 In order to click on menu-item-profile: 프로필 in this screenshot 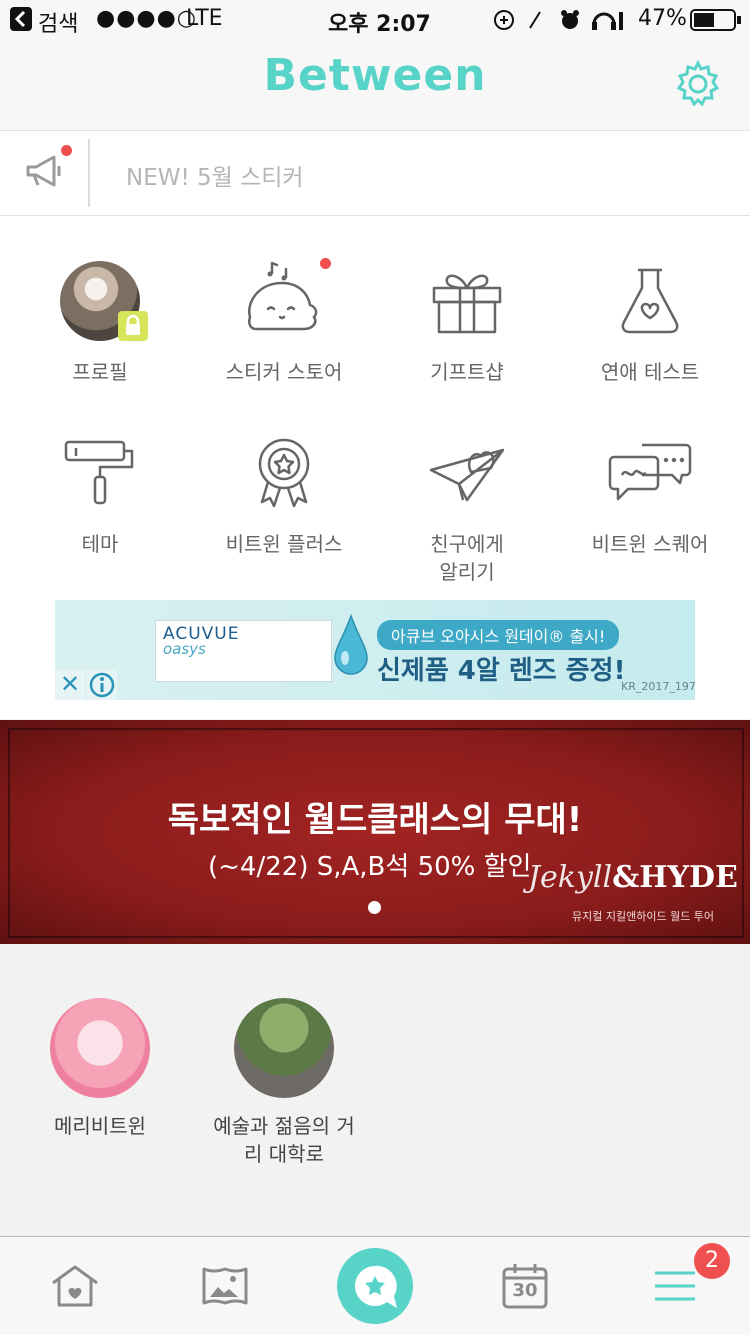, I will do `click(100, 321)`.